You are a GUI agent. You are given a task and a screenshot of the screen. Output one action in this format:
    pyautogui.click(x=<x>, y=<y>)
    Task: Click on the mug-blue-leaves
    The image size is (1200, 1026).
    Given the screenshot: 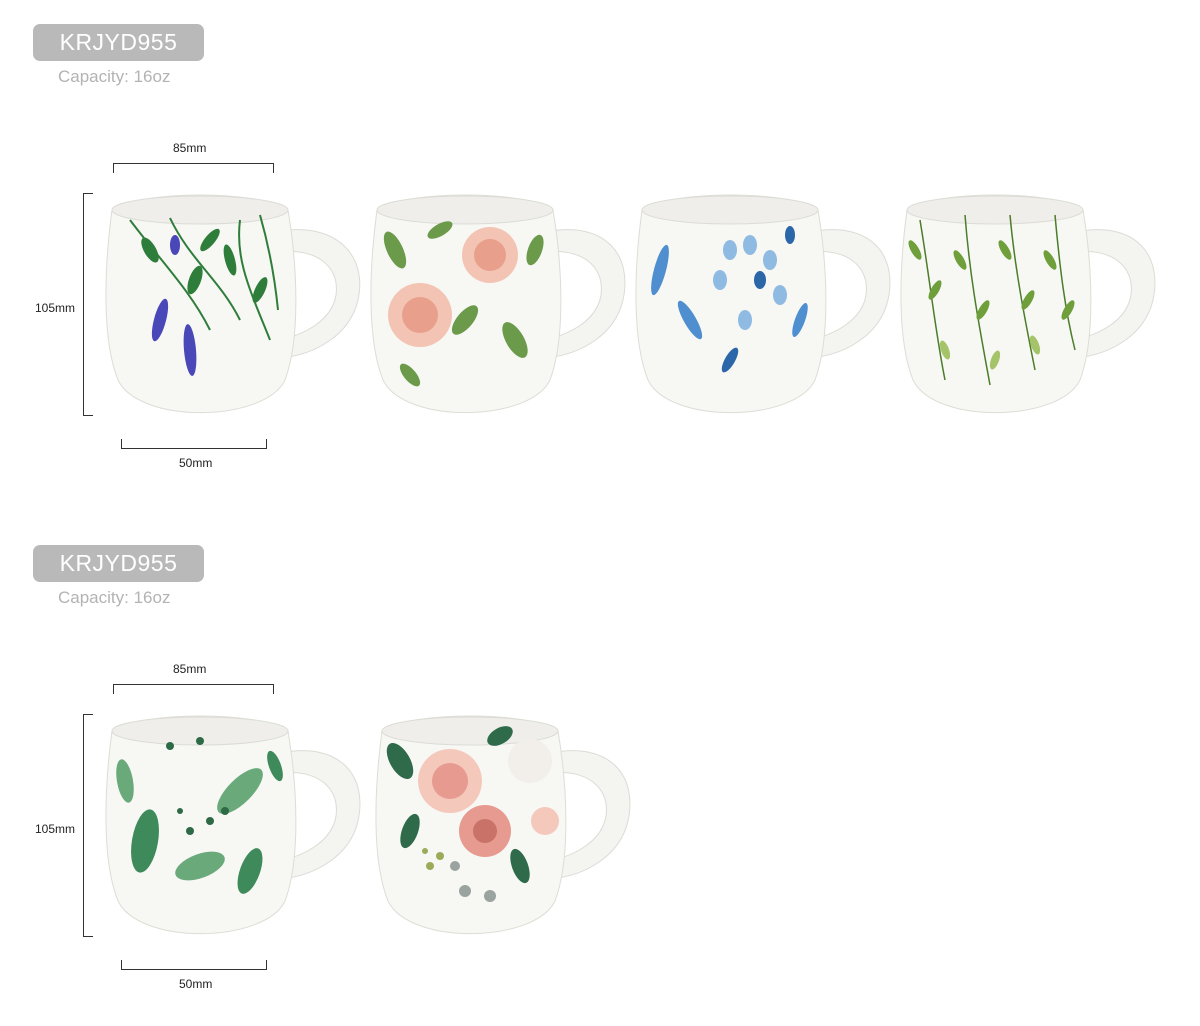 What is the action you would take?
    pyautogui.click(x=765, y=300)
    